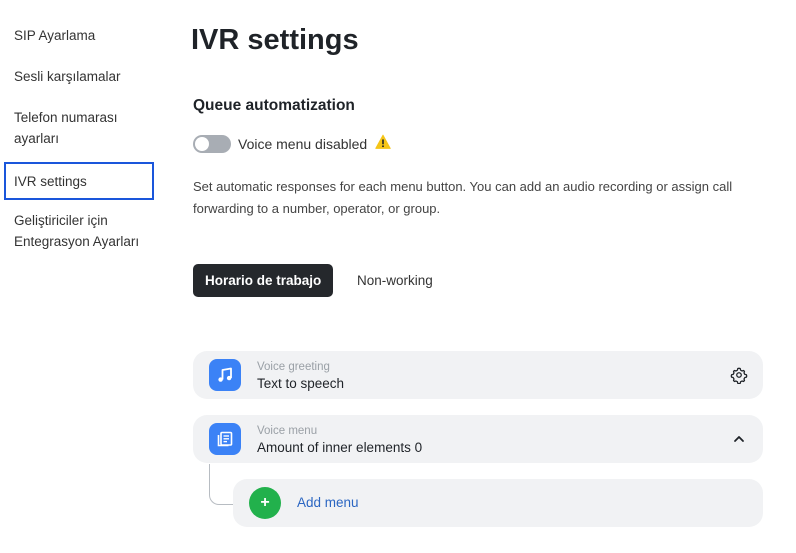 The image size is (796, 553). Describe the element at coordinates (202, 144) in the screenshot. I see `toggle-knob` at that location.